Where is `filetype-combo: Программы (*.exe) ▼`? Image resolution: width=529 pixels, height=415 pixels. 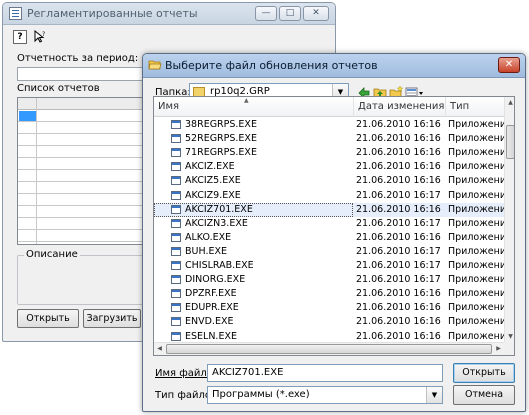
filetype-combo: Программы (*.exe) ▼ is located at coordinates (325, 395).